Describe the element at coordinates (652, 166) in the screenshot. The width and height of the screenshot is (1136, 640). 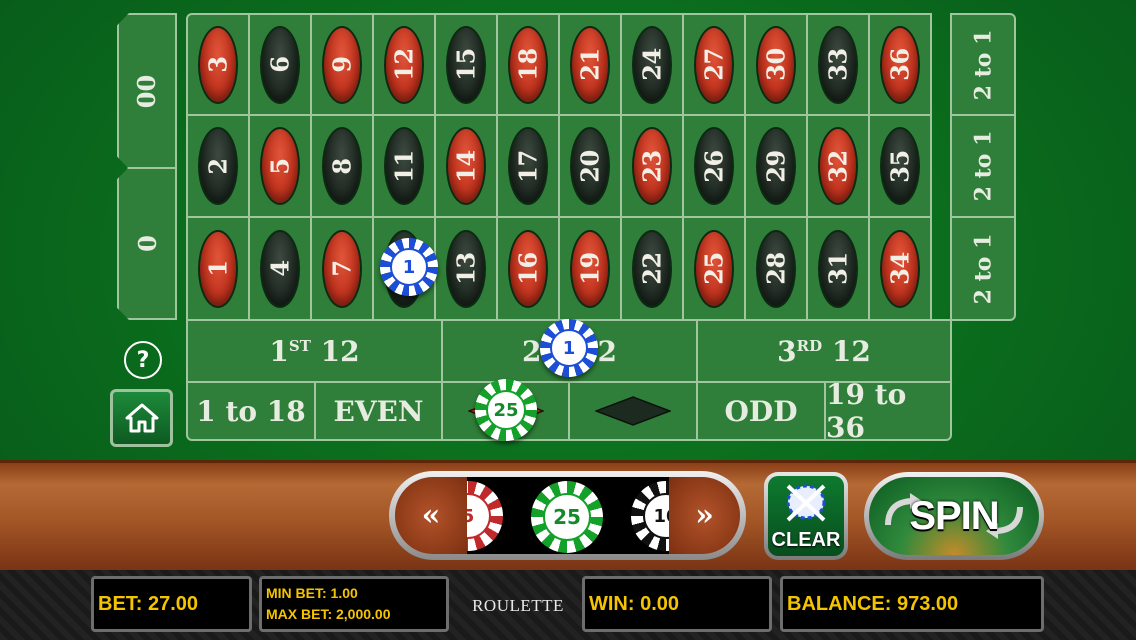
I see `bet-number-23: 23` at that location.